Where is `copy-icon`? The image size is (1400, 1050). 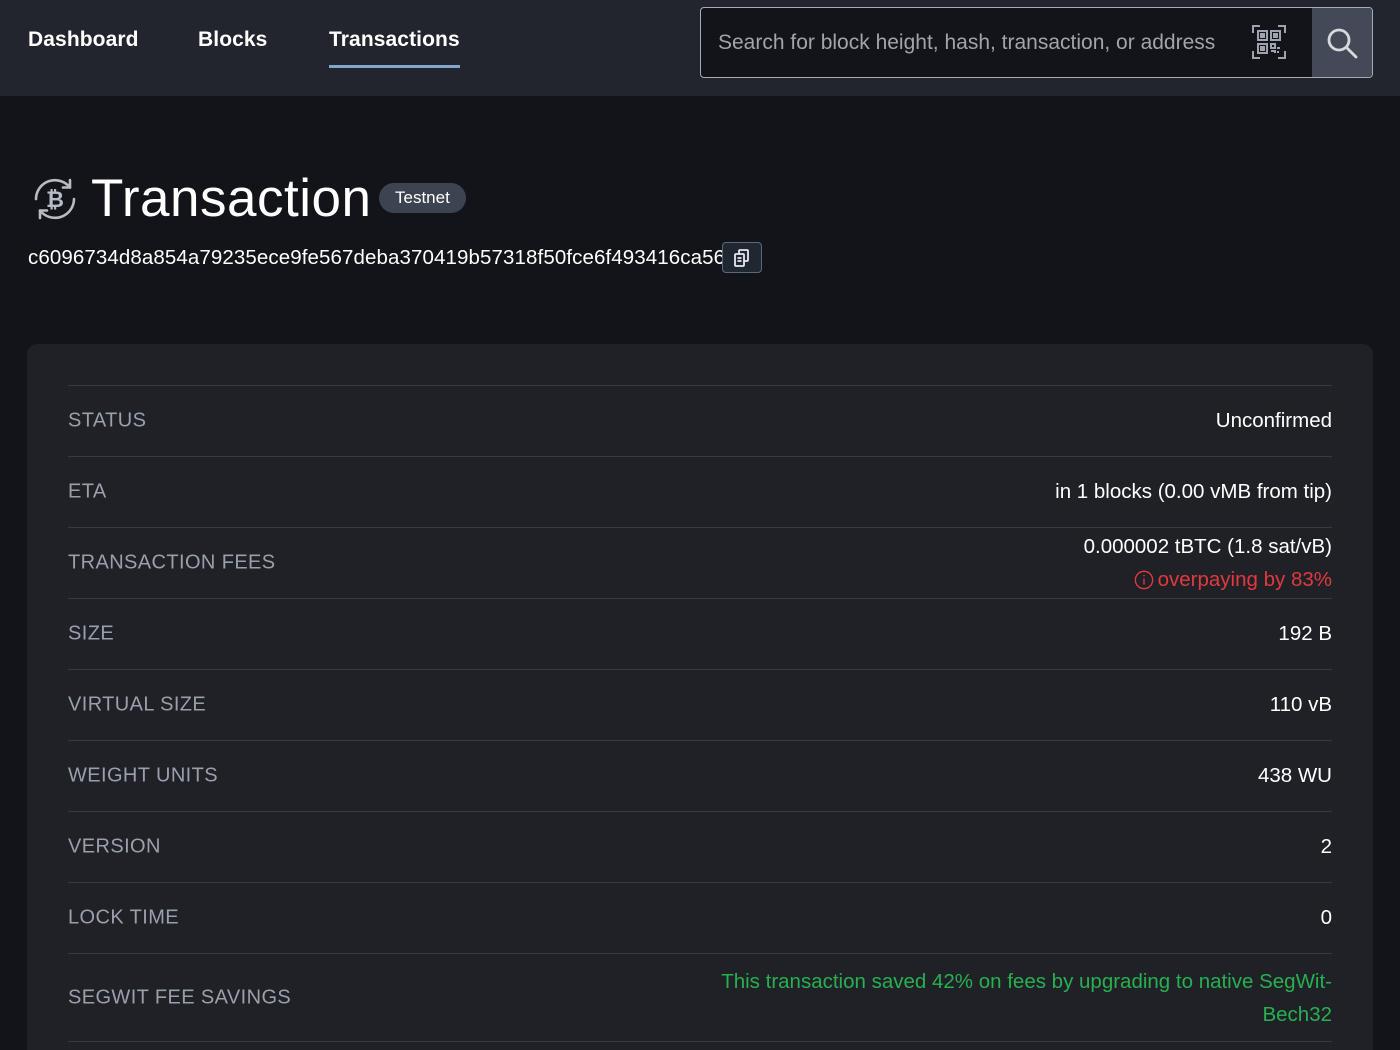
copy-icon is located at coordinates (741, 257).